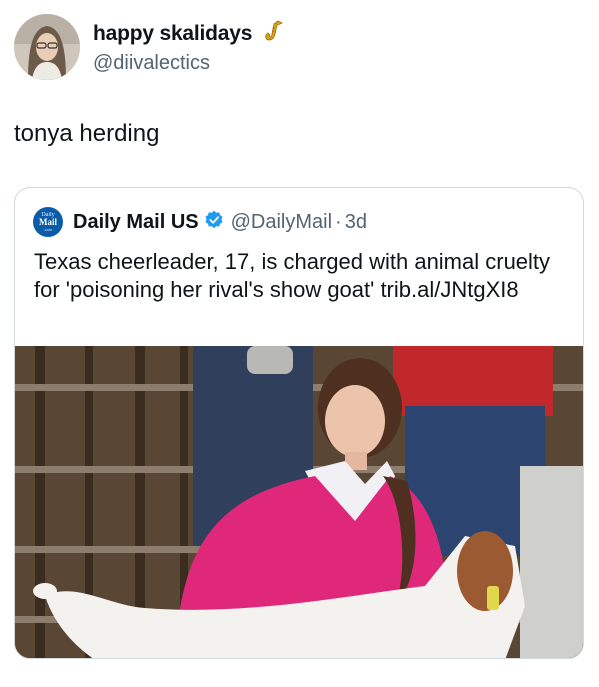 The width and height of the screenshot is (599, 687). Describe the element at coordinates (87, 133) in the screenshot. I see `tweet-text: tonya herding` at that location.